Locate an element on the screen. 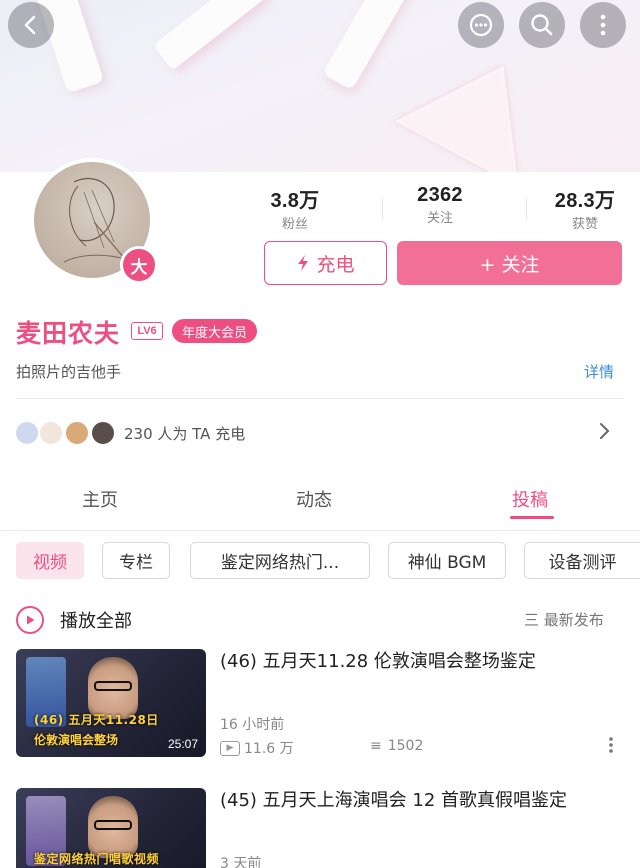  chat-bubble-icon is located at coordinates (481, 25).